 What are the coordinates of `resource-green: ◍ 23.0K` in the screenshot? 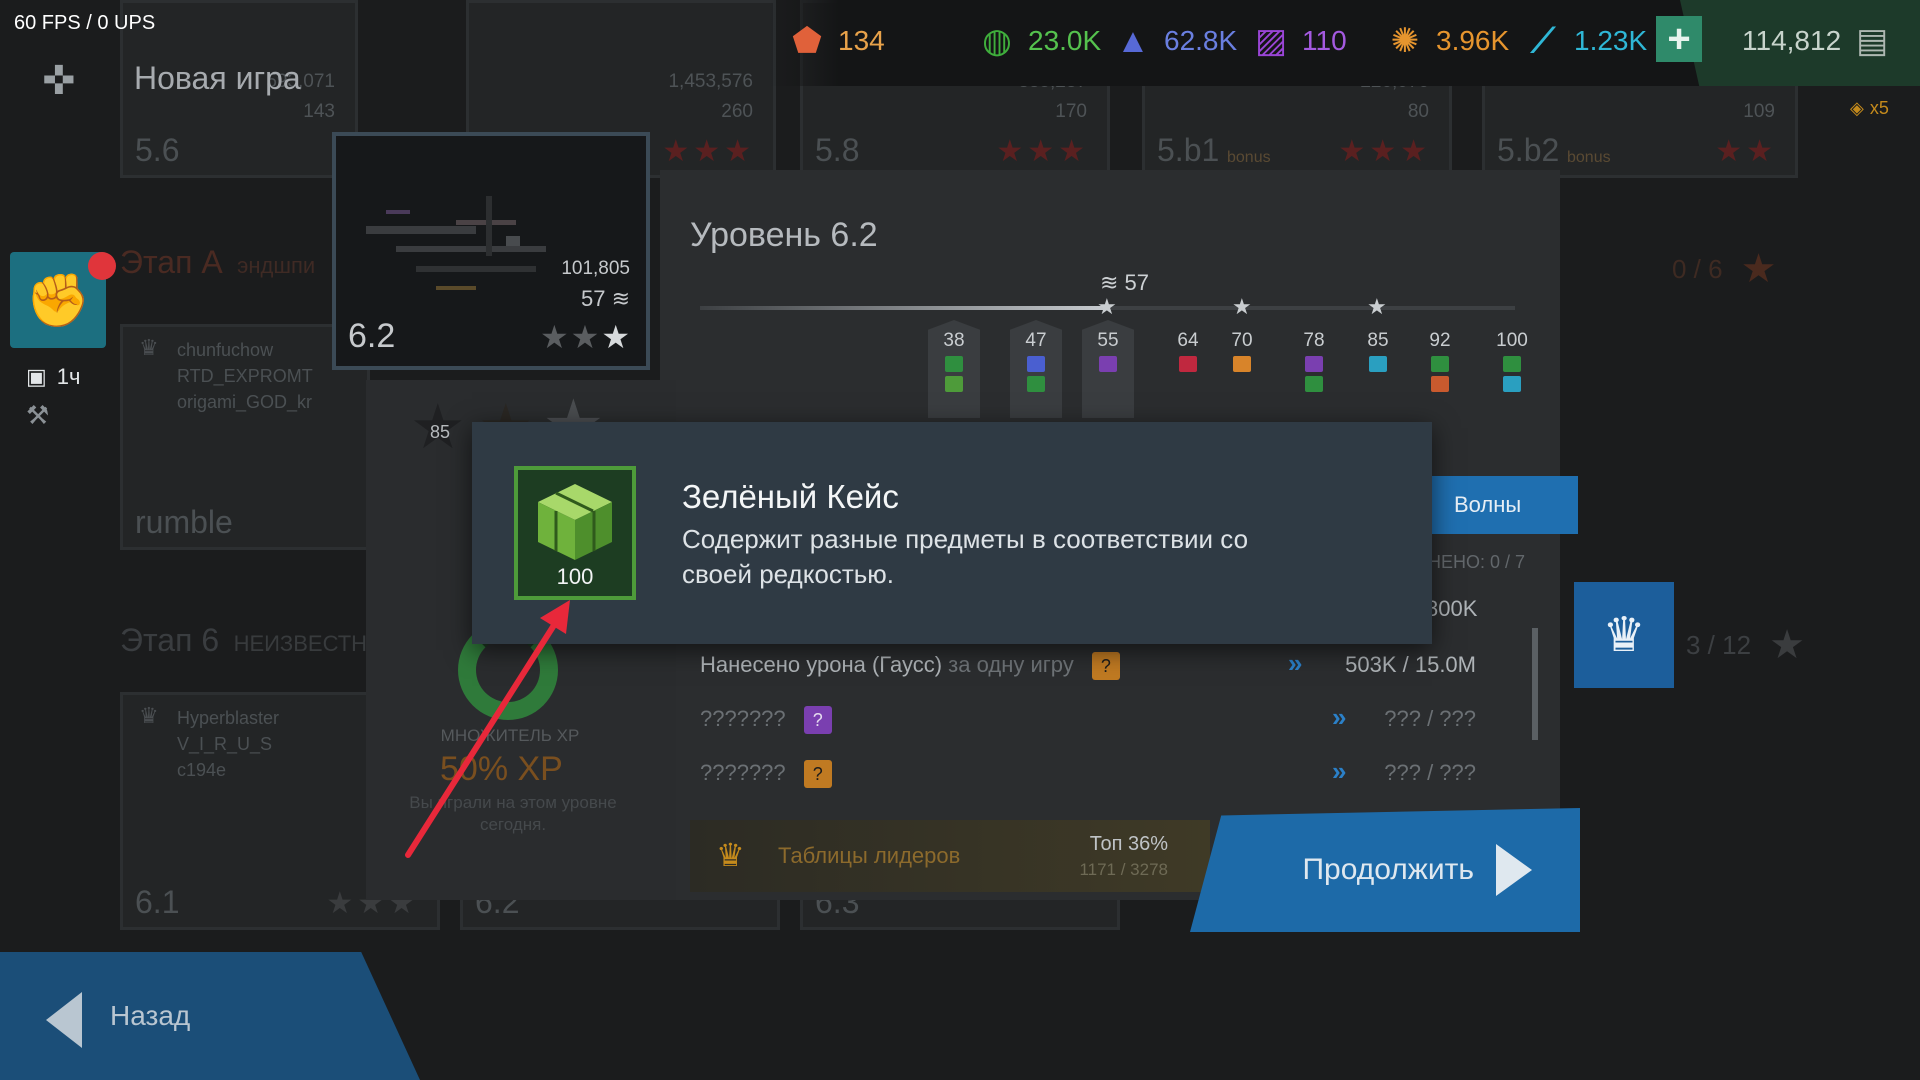 It's located at (1038, 41).